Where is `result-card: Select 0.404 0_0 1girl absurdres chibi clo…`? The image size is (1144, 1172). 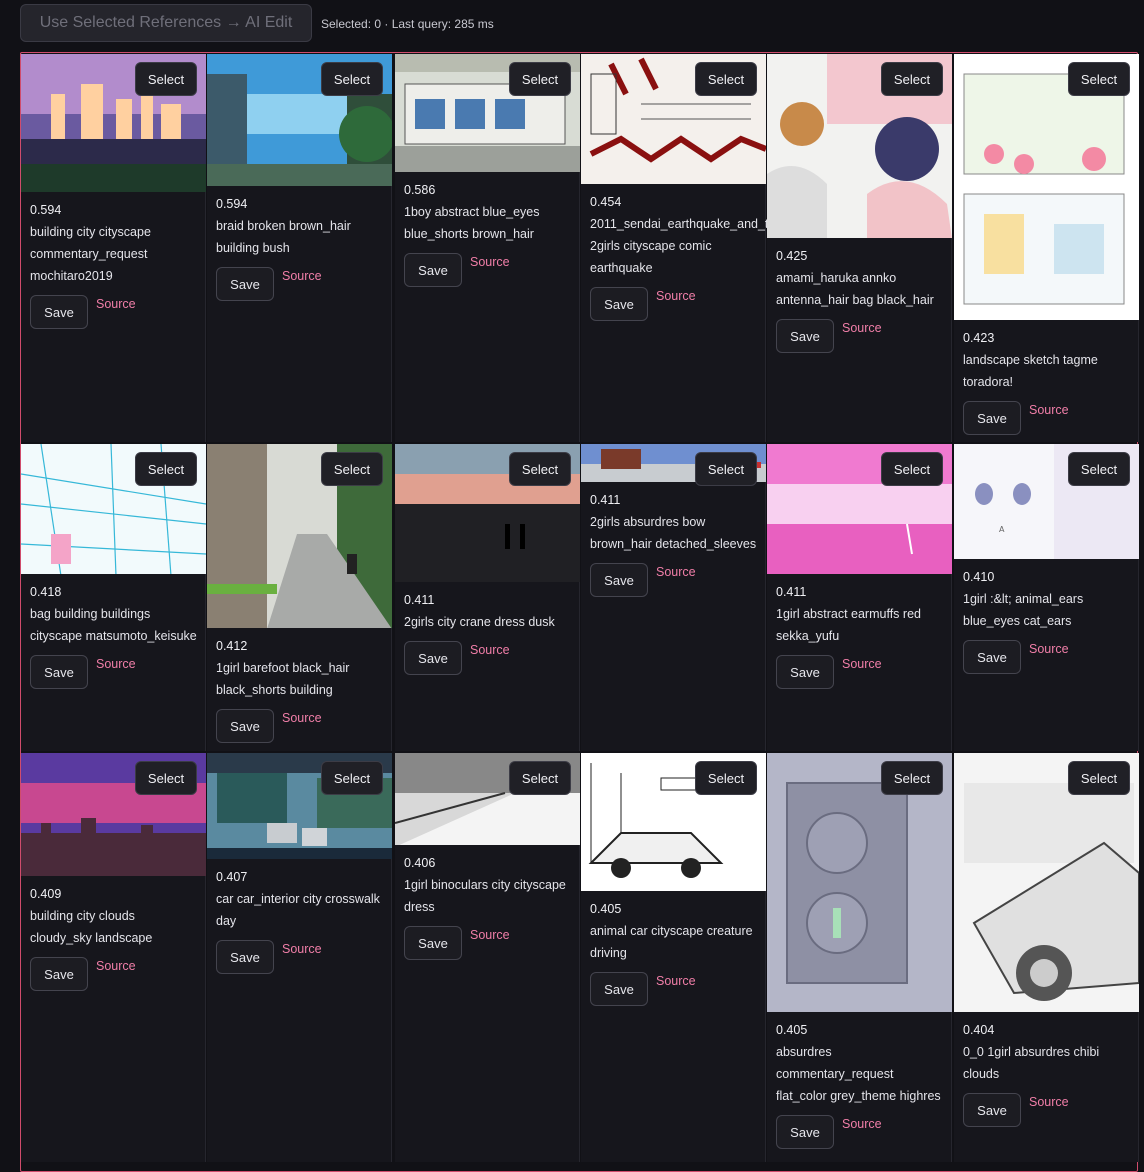
result-card: Select 0.404 0_0 1girl absurdres chibi clo… is located at coordinates (1046, 957).